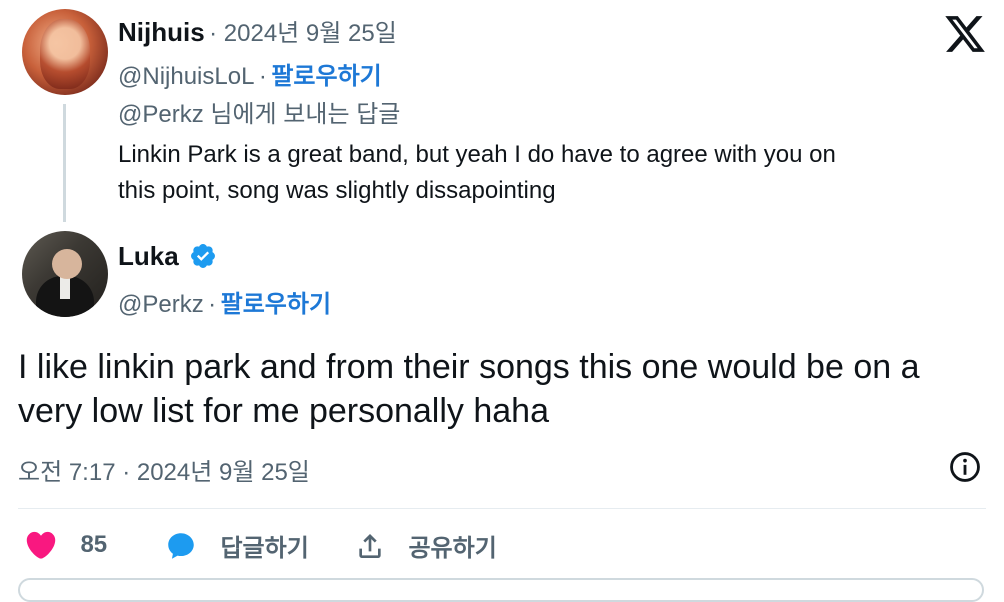 This screenshot has height=602, width=1004. Describe the element at coordinates (502, 508) in the screenshot. I see `divider` at that location.